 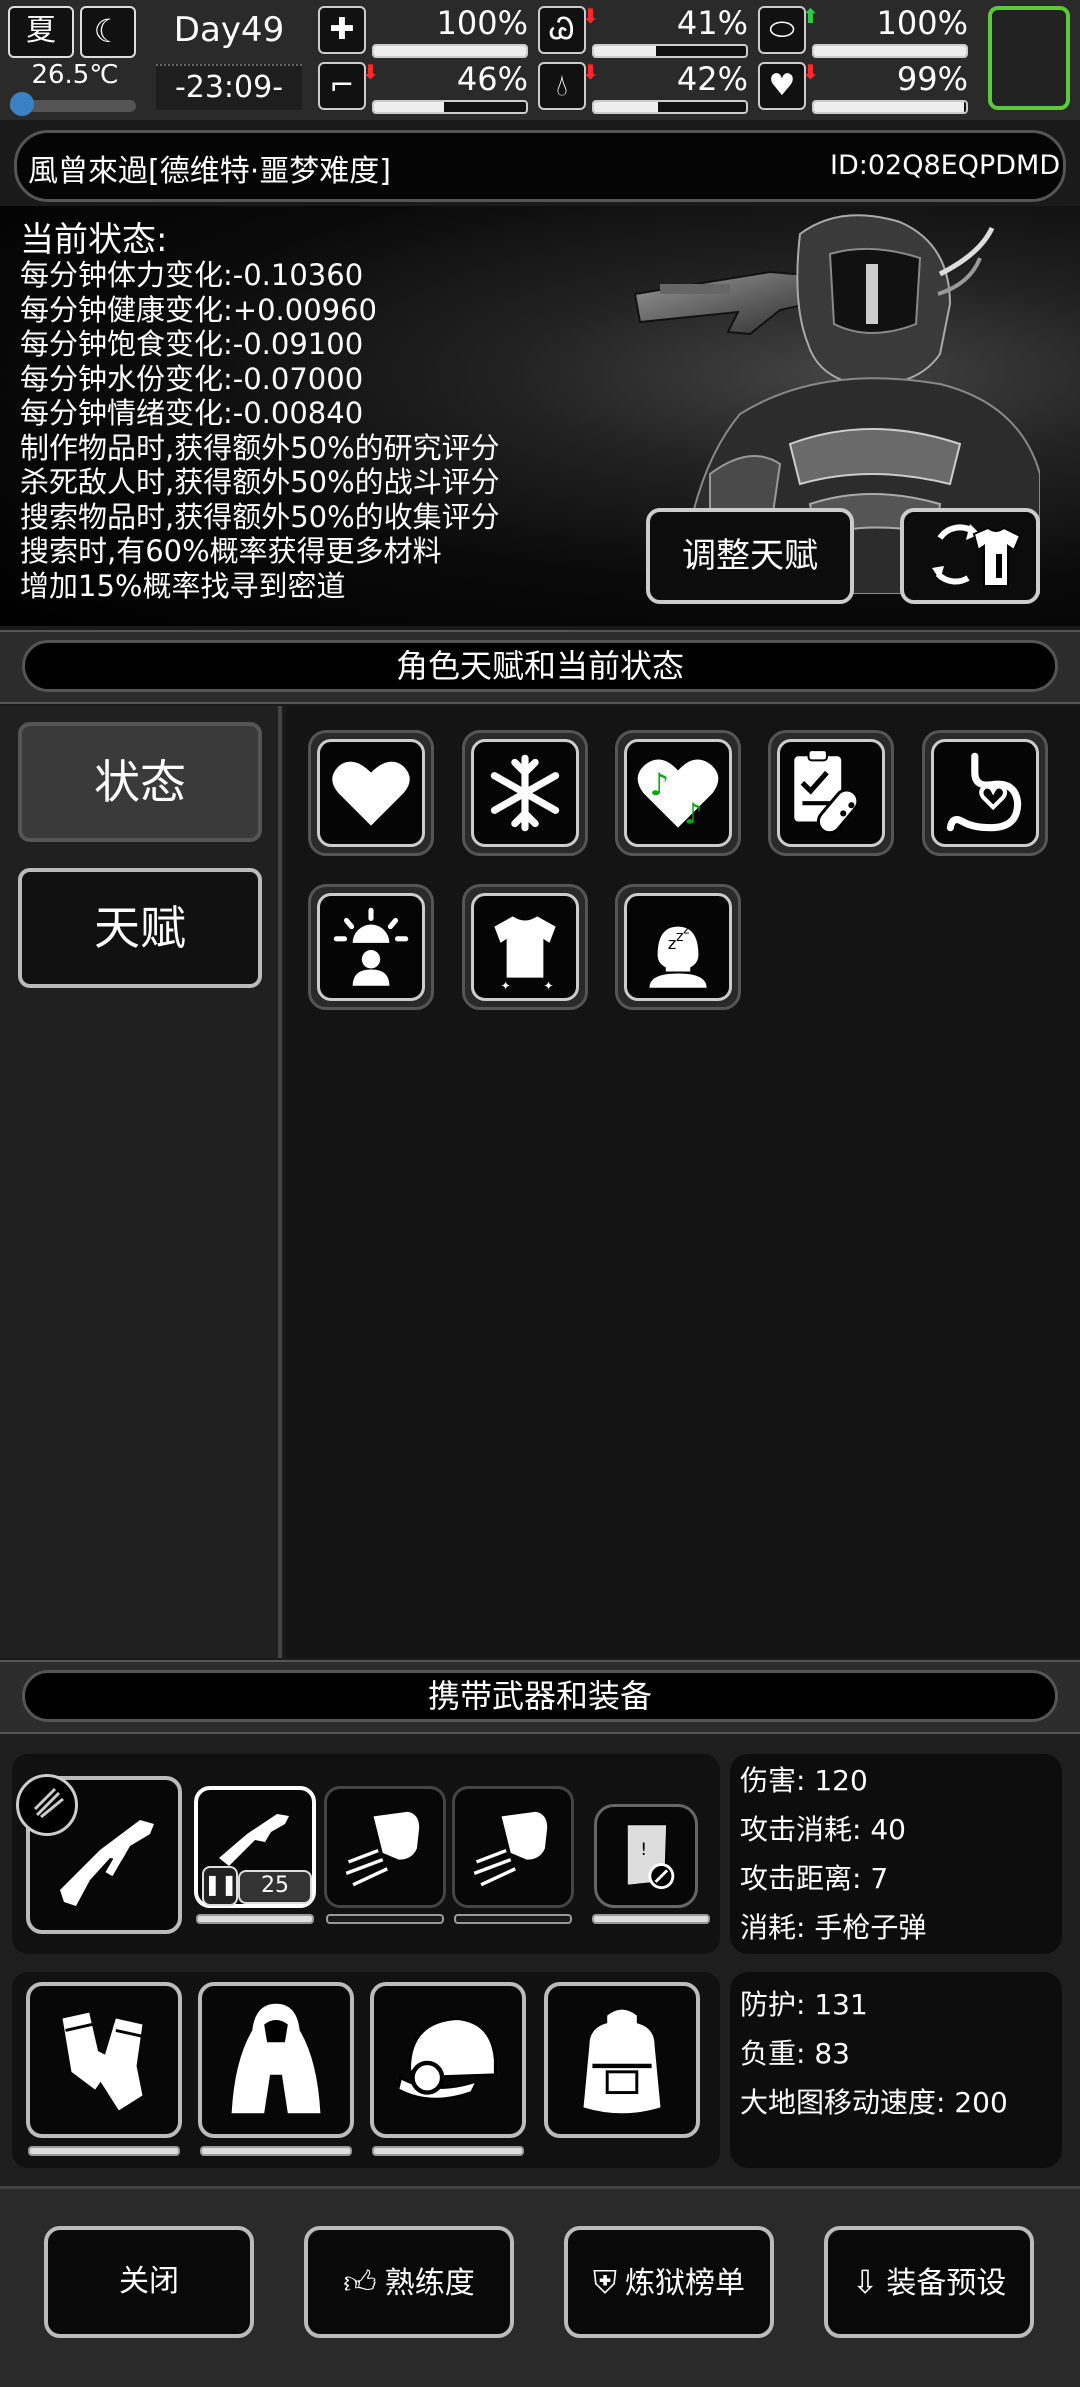 What do you see at coordinates (865, 2282) in the screenshot?
I see `download-box-icon: ⇩` at bounding box center [865, 2282].